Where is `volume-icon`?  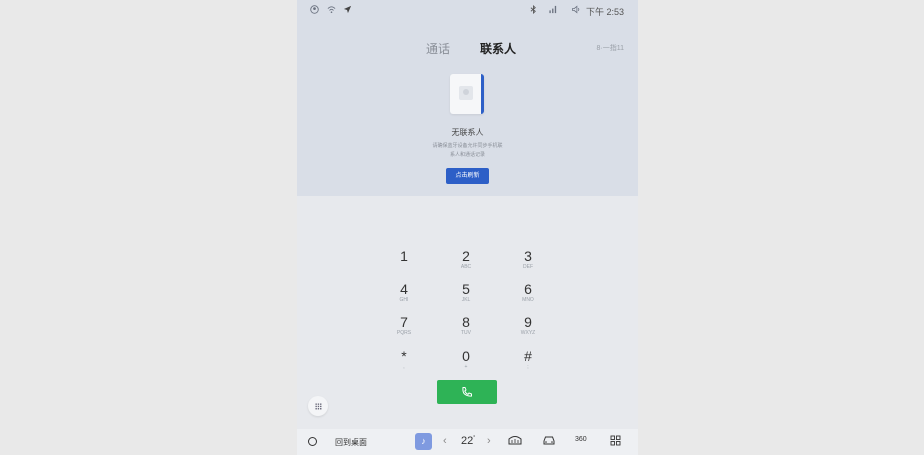 volume-icon is located at coordinates (576, 11).